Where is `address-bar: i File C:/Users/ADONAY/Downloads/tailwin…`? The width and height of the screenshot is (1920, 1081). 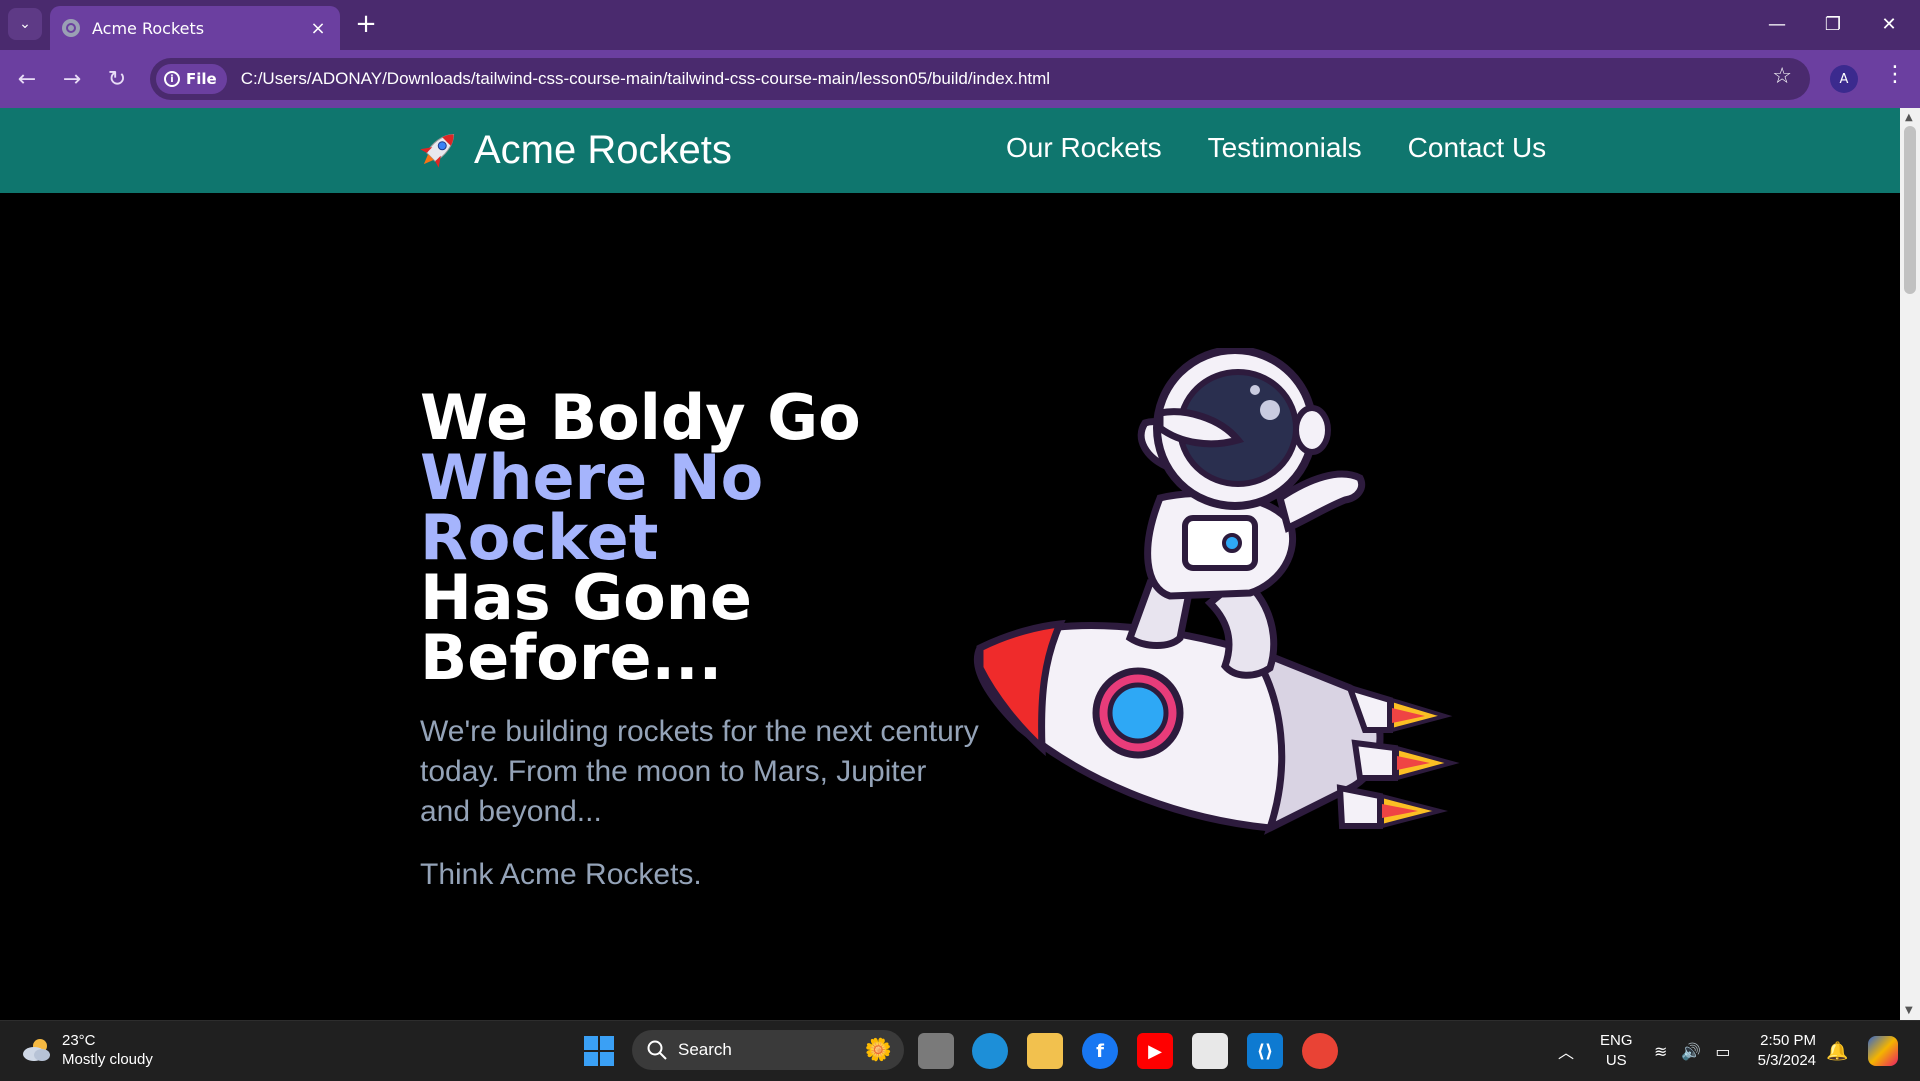 address-bar: i File C:/Users/ADONAY/Downloads/tailwin… is located at coordinates (980, 79).